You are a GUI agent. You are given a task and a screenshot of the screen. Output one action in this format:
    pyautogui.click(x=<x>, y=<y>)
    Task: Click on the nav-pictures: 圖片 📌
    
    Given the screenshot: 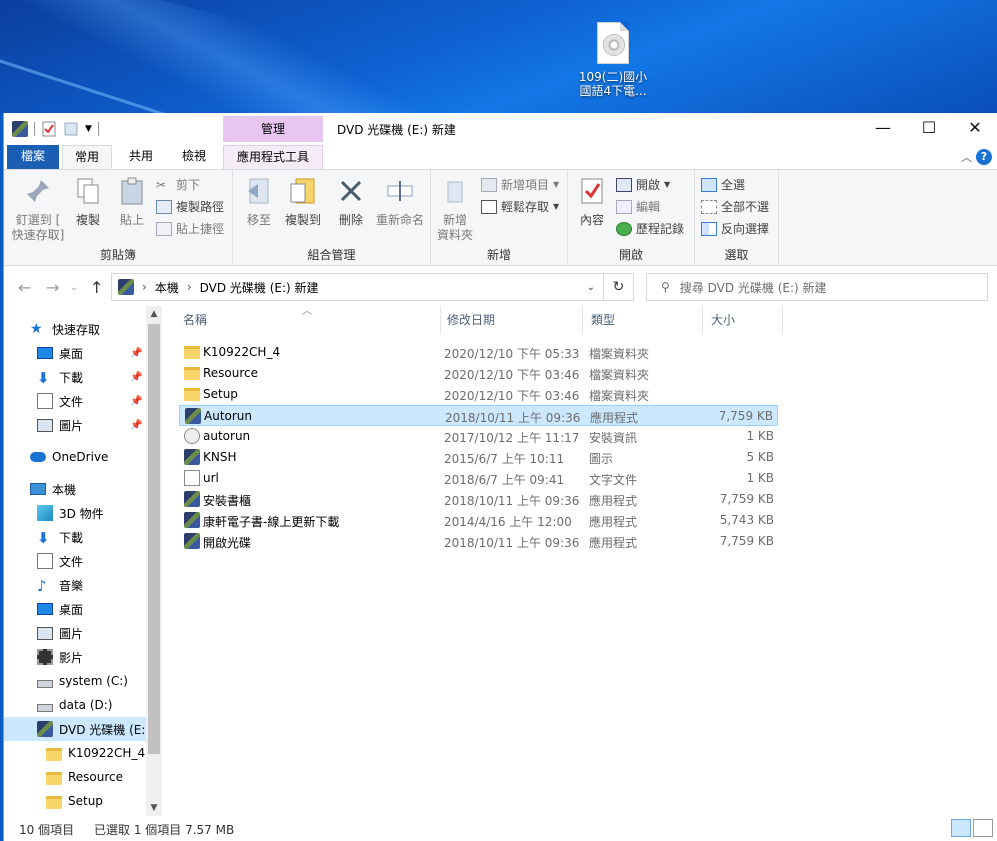 What is the action you would take?
    pyautogui.click(x=75, y=425)
    